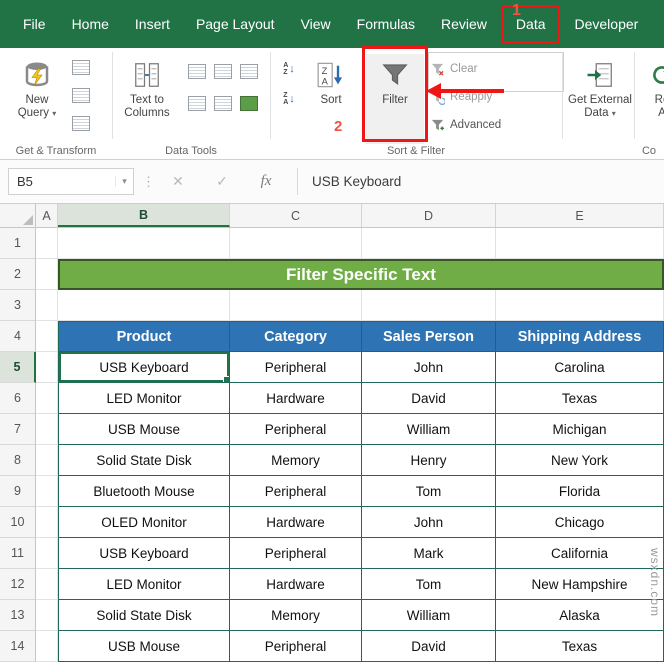 The width and height of the screenshot is (664, 662). I want to click on refresh-all-button: Re A, so click(651, 99).